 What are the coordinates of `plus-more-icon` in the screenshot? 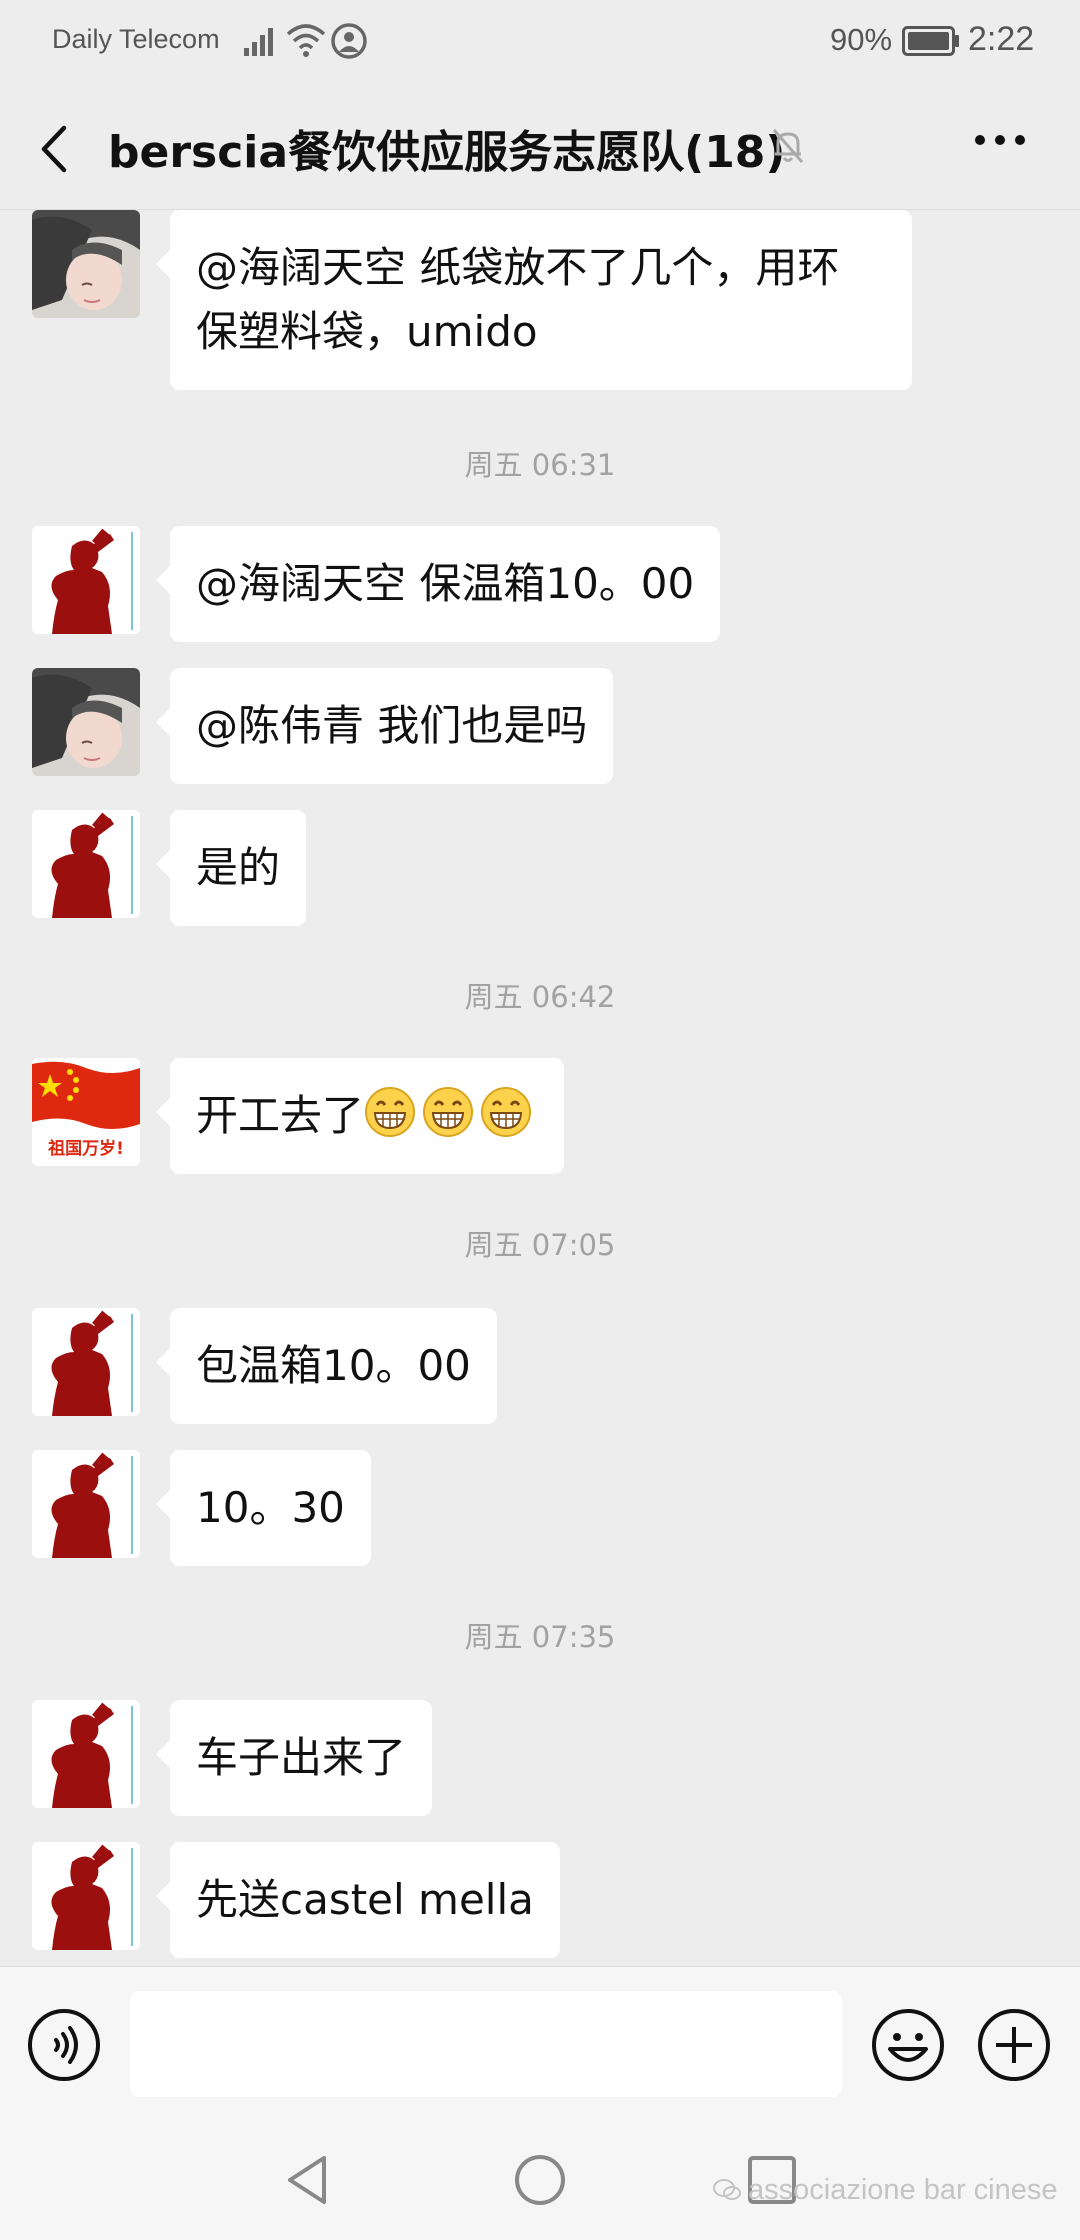 It's located at (1014, 2045).